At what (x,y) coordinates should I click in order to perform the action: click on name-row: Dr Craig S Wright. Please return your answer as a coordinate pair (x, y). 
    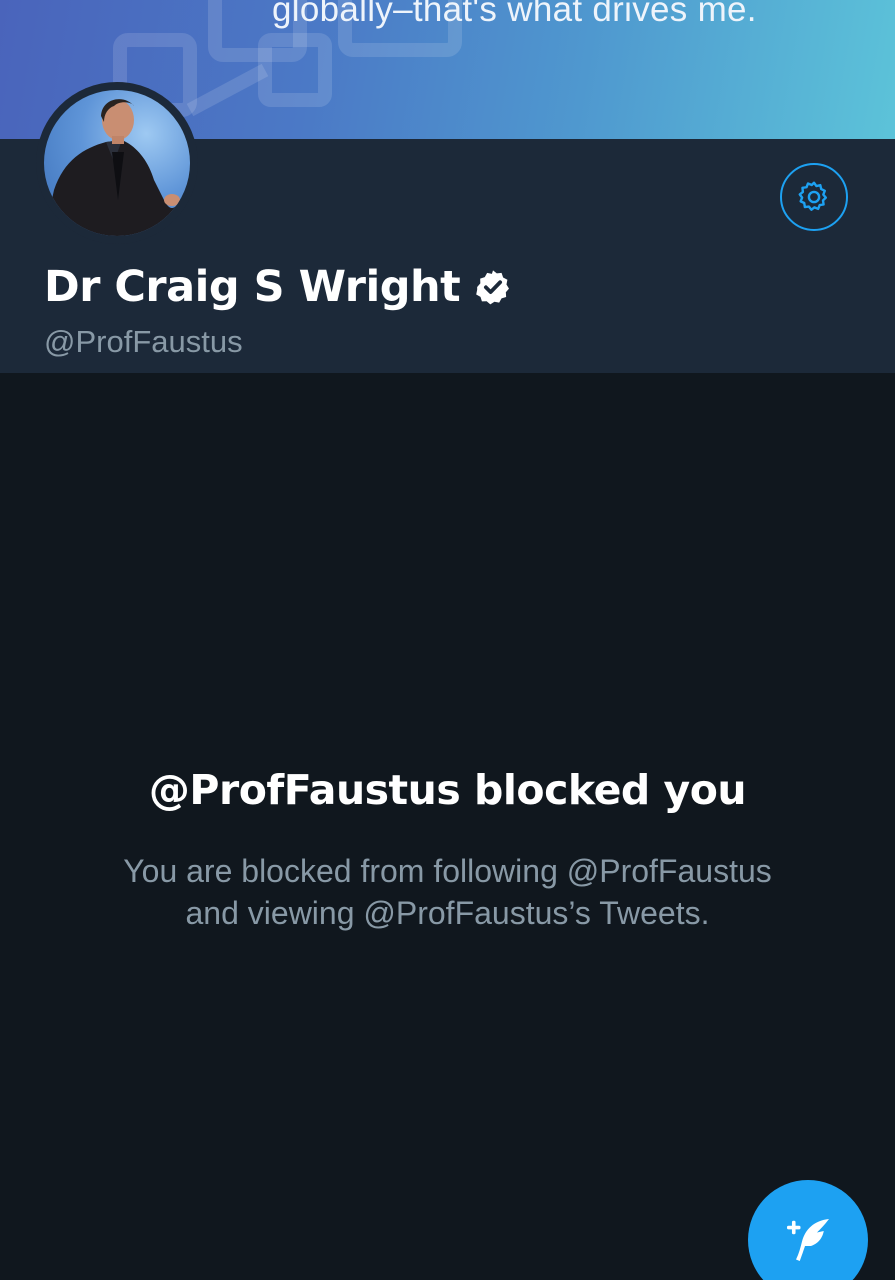
    Looking at the image, I should click on (278, 287).